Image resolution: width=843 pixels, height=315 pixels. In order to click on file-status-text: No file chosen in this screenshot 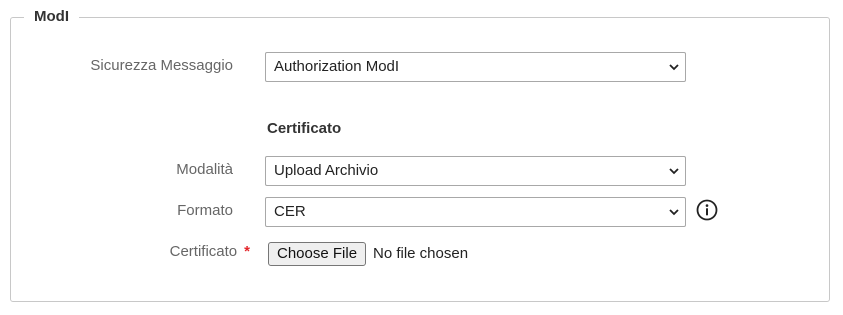, I will do `click(421, 253)`.